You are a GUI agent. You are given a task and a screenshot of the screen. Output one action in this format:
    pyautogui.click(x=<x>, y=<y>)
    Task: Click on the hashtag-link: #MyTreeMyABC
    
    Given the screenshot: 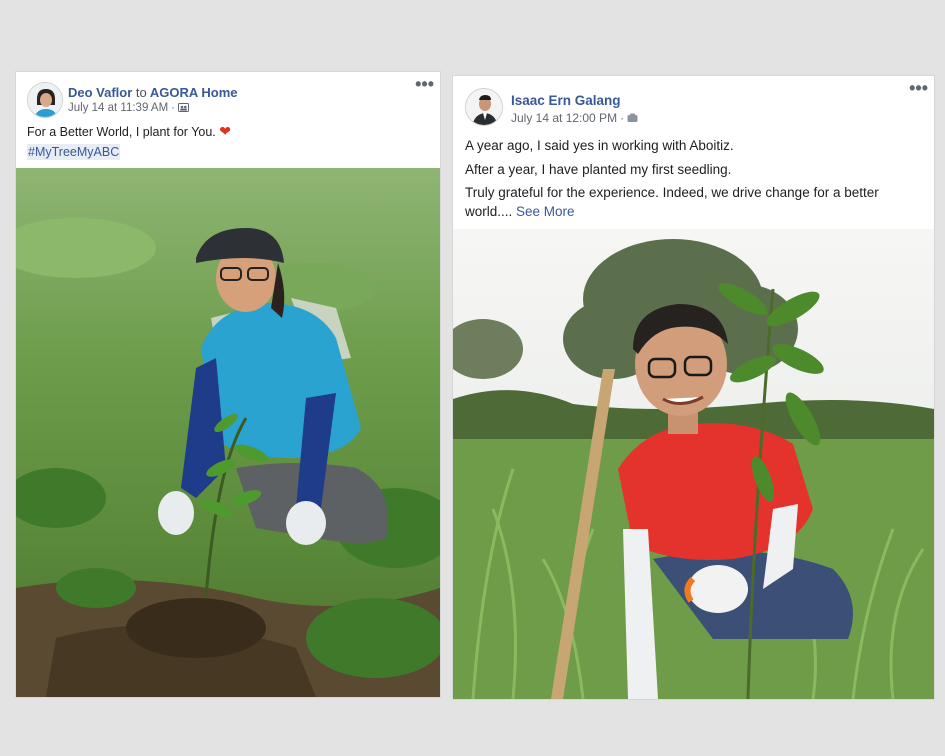 What is the action you would take?
    pyautogui.click(x=74, y=152)
    